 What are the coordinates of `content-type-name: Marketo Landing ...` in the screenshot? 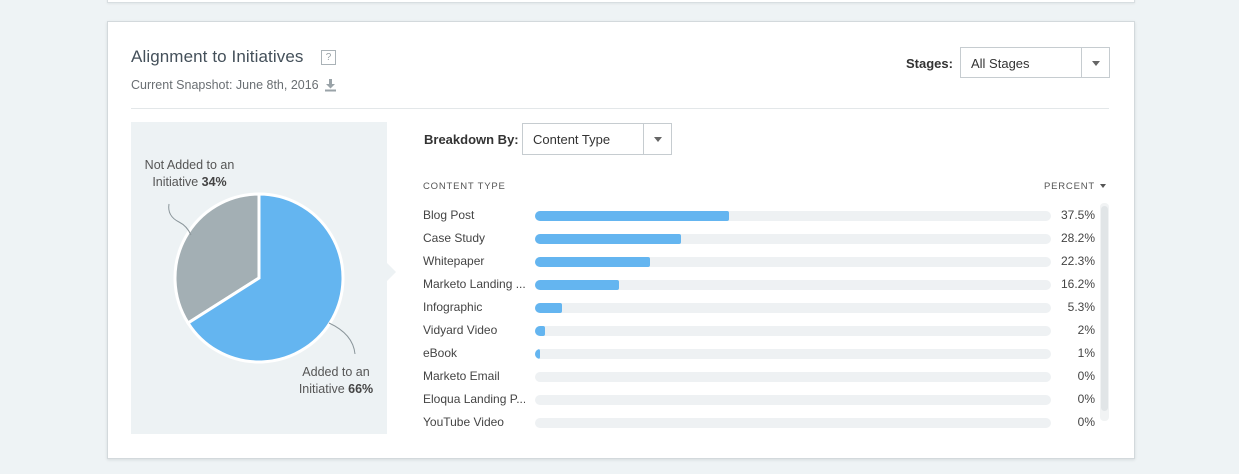 It's located at (474, 284).